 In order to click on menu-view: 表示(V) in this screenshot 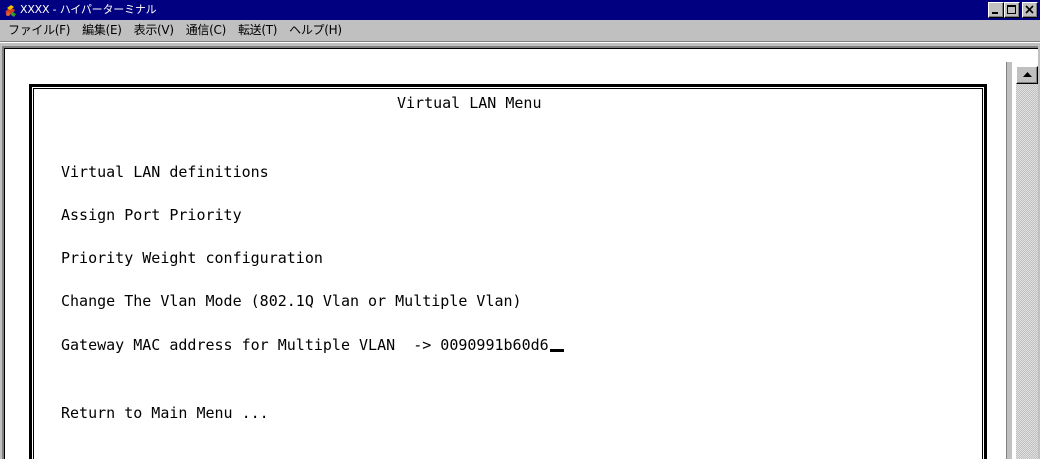, I will do `click(154, 30)`.